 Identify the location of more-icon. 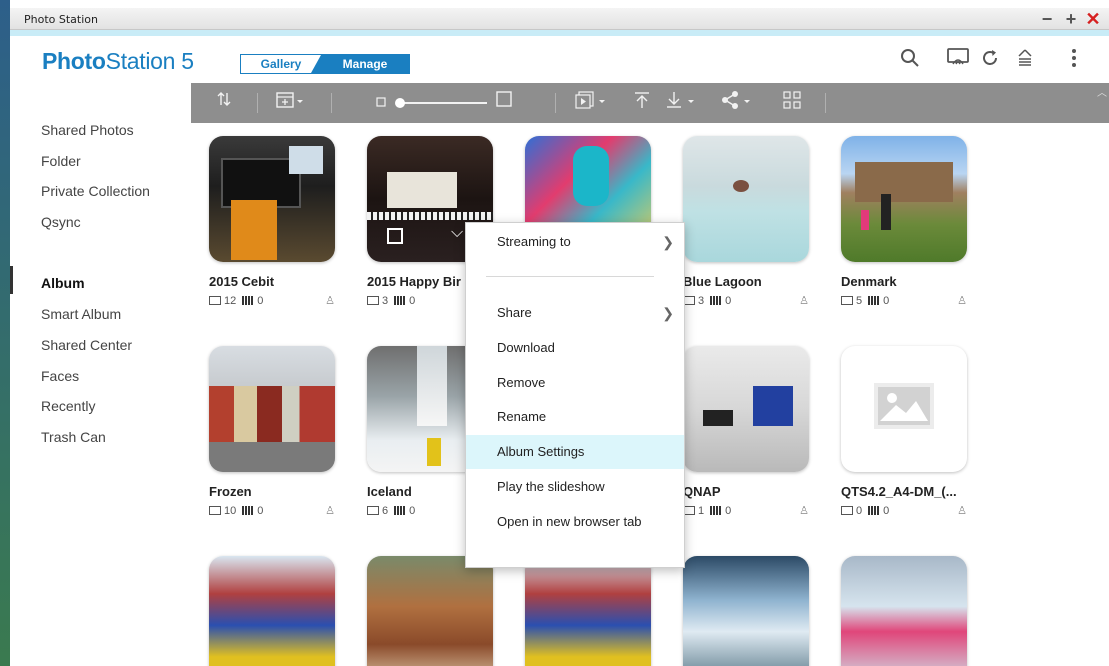
(1074, 60).